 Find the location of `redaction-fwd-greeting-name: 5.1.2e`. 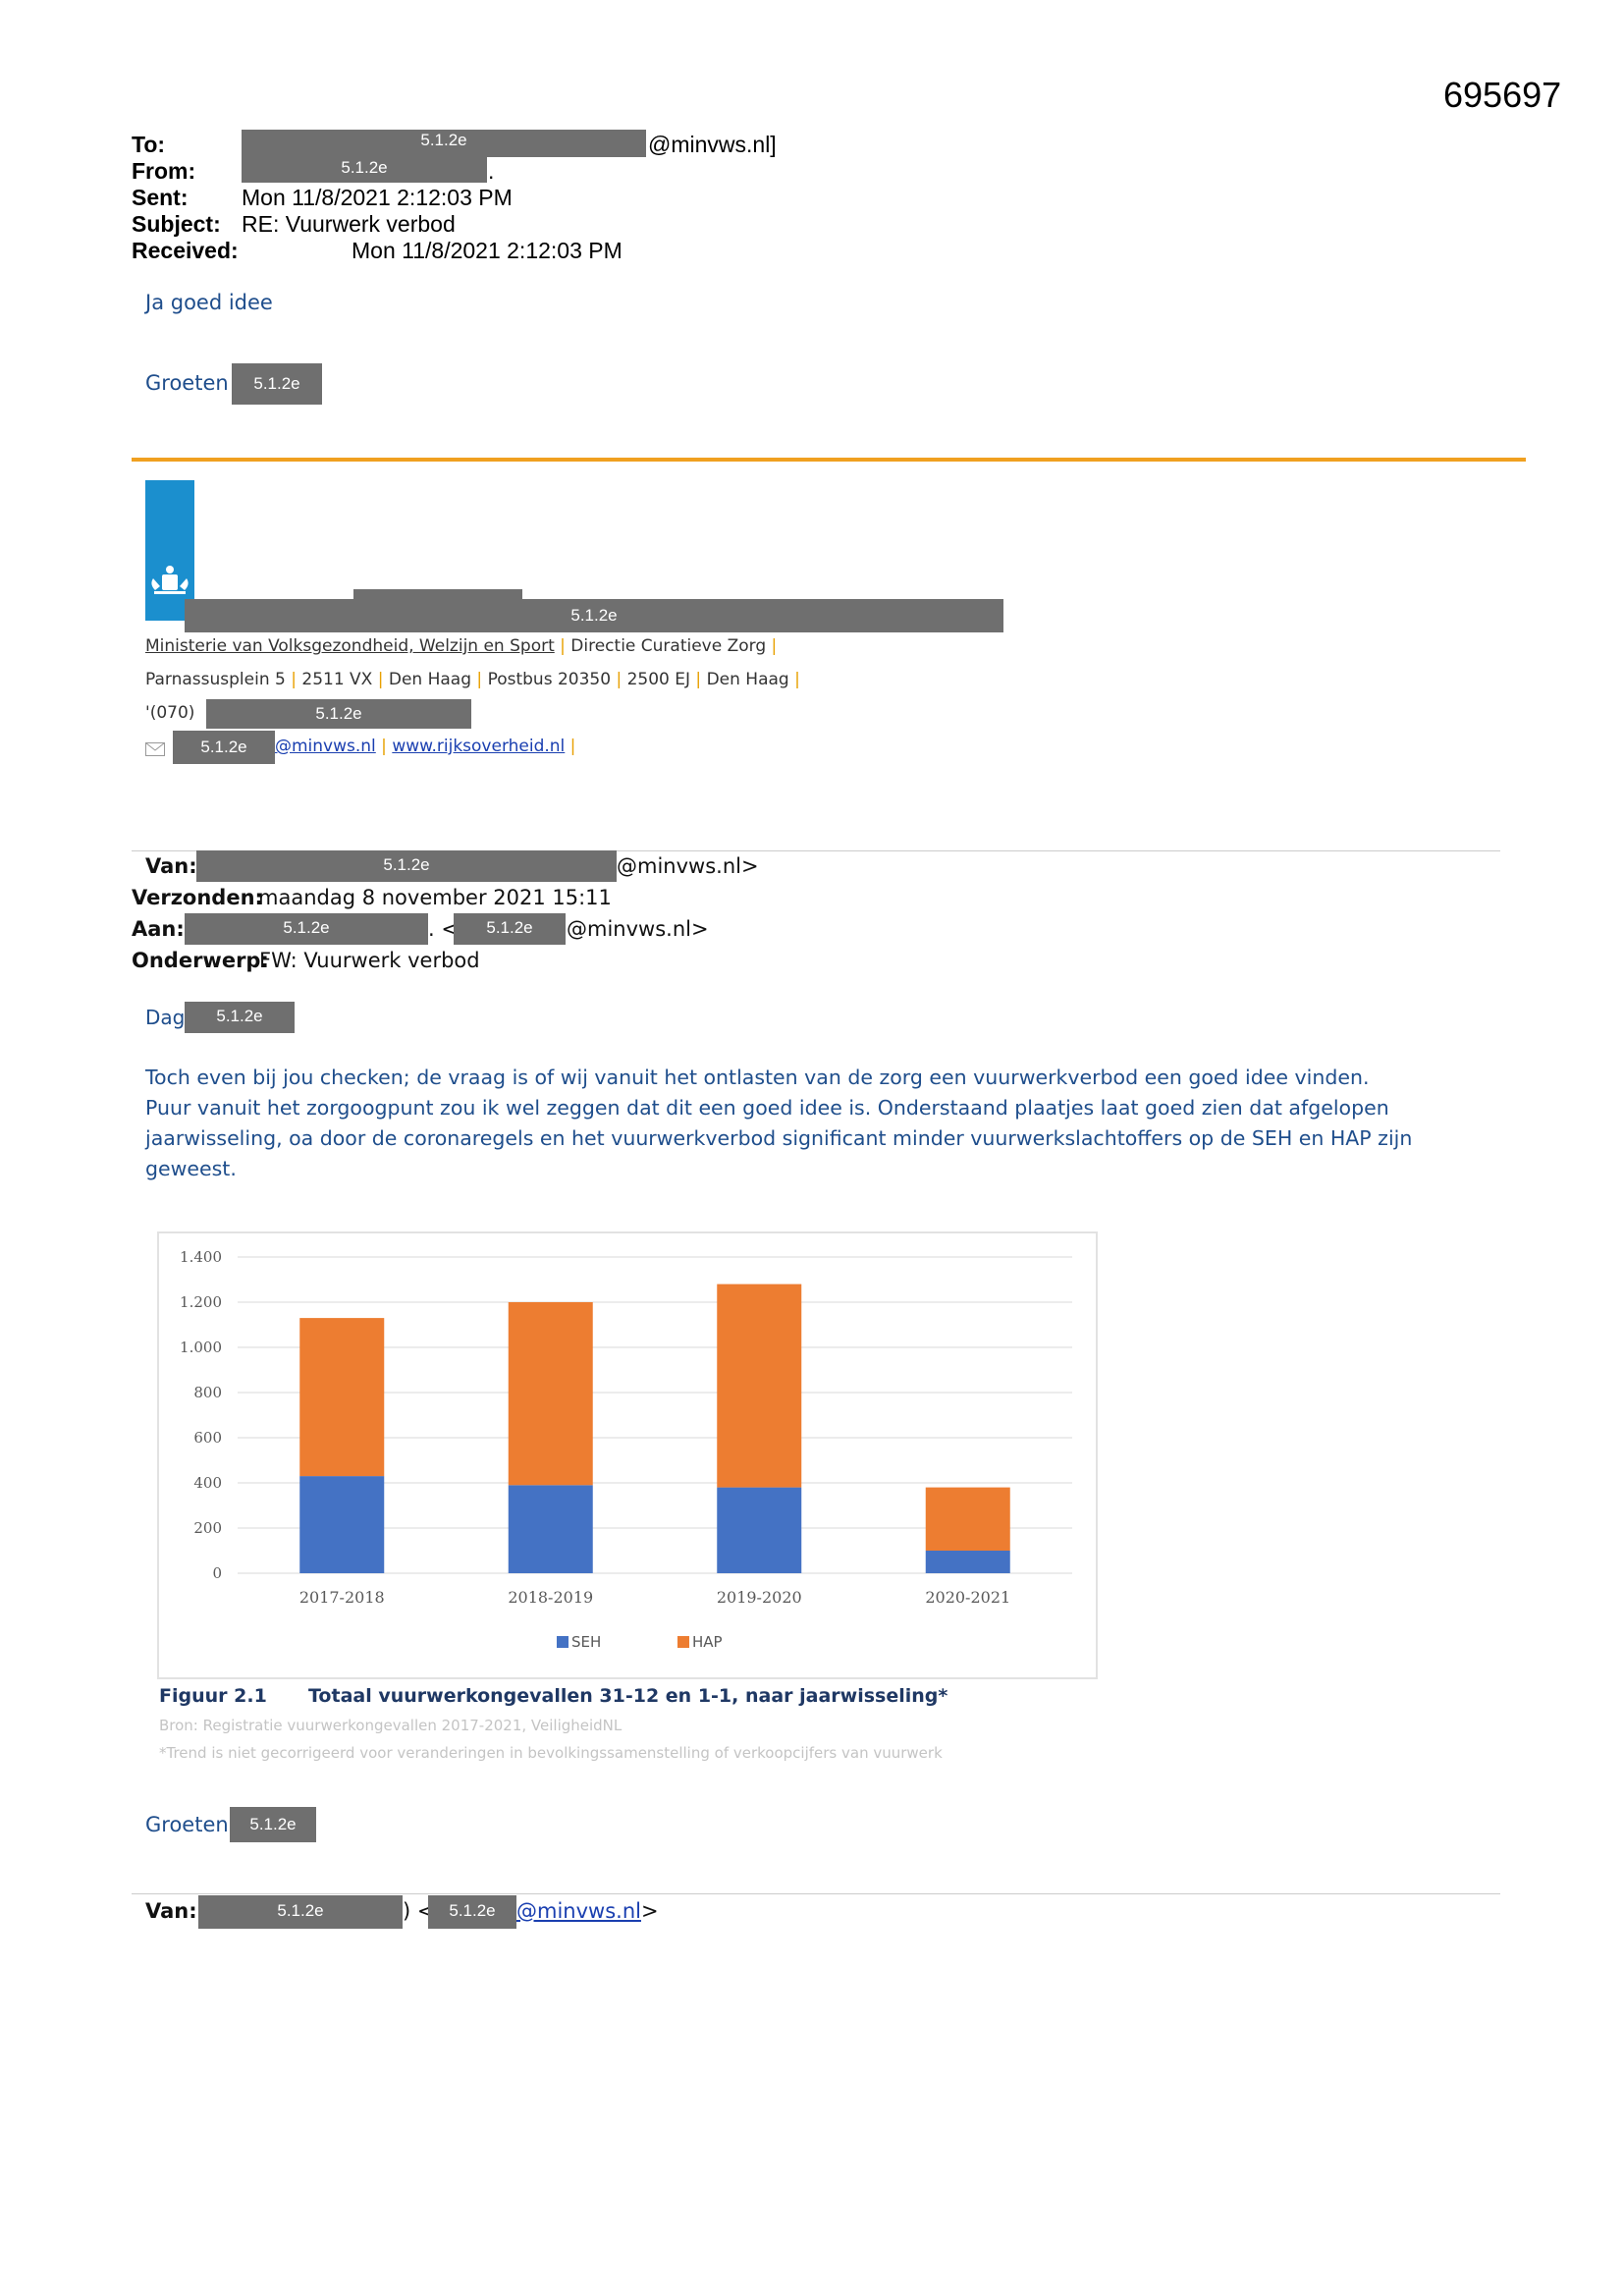

redaction-fwd-greeting-name: 5.1.2e is located at coordinates (273, 1824).